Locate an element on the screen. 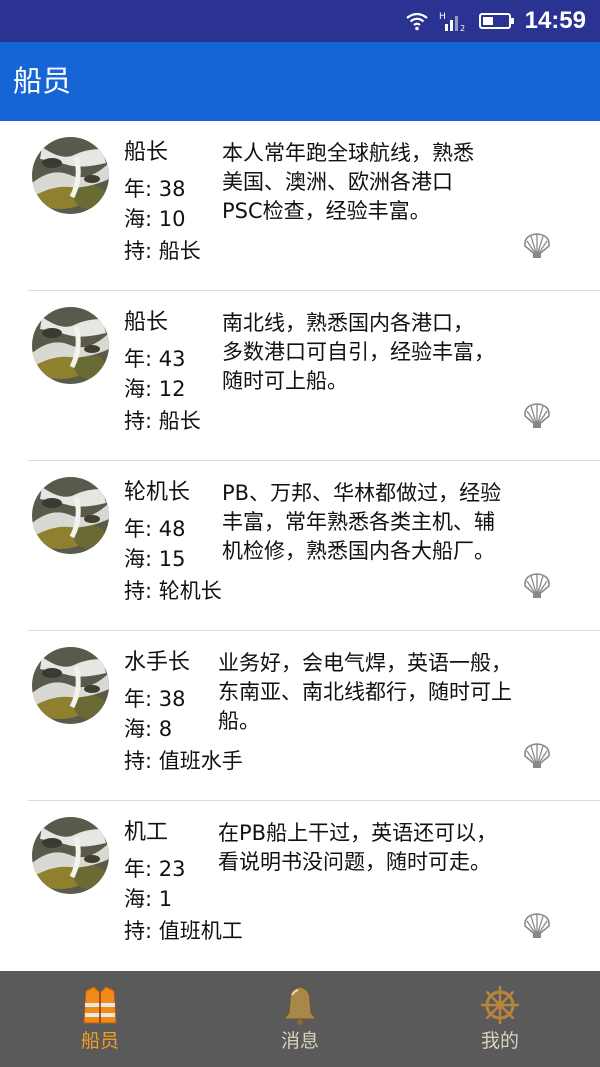 The image size is (600, 1067). description-line: 多数港口可自引，经验丰富， is located at coordinates (358, 352).